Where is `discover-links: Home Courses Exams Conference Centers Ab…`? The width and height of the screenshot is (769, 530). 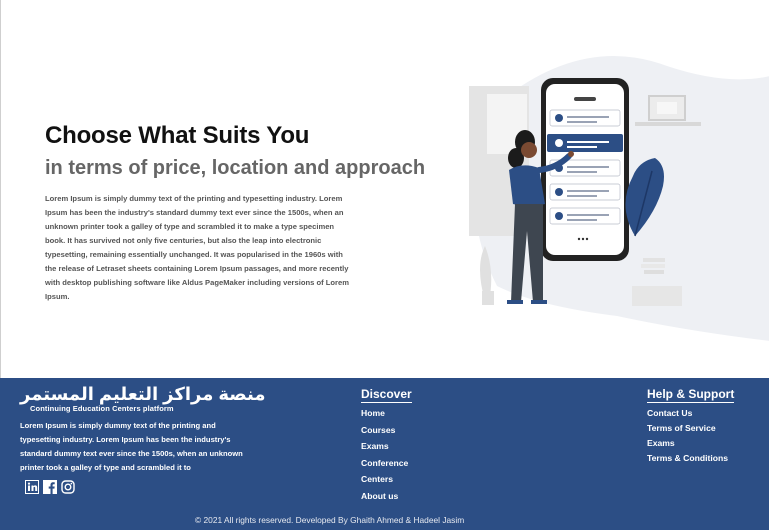
discover-links: Home Courses Exams Conference Centers Ab… is located at coordinates (384, 457).